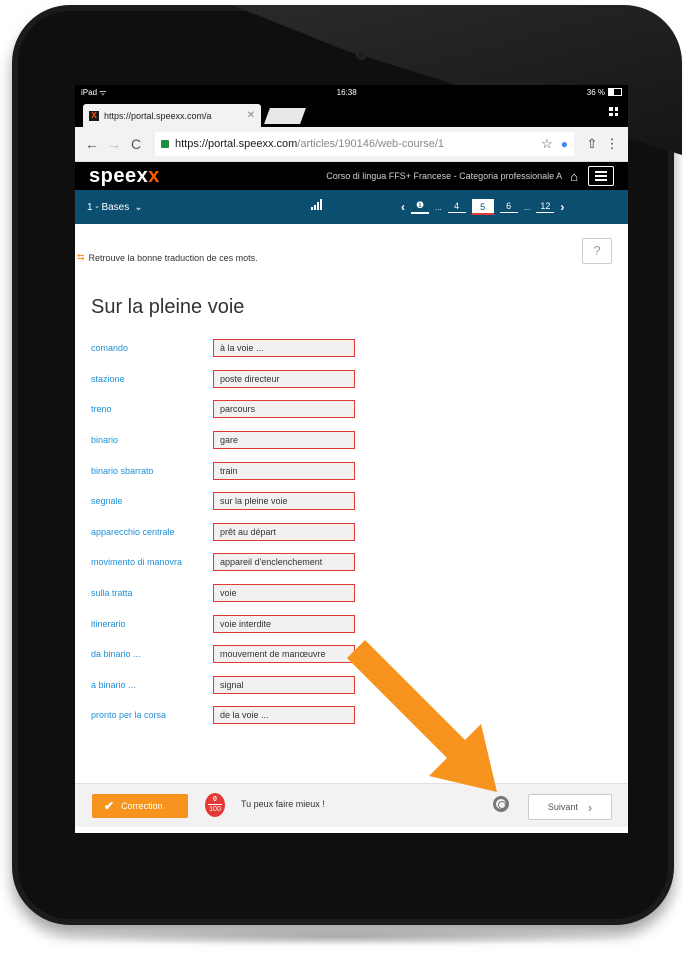 This screenshot has height=953, width=683. What do you see at coordinates (284, 562) in the screenshot?
I see `answer-slot: appareil d'enclenchement` at bounding box center [284, 562].